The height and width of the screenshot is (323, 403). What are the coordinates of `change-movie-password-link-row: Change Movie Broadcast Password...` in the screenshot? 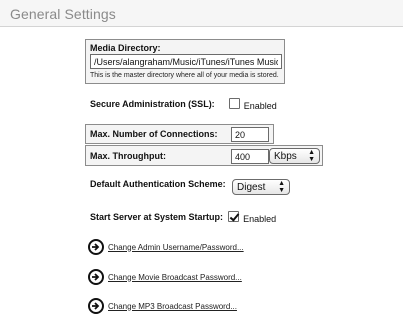 It's located at (165, 277).